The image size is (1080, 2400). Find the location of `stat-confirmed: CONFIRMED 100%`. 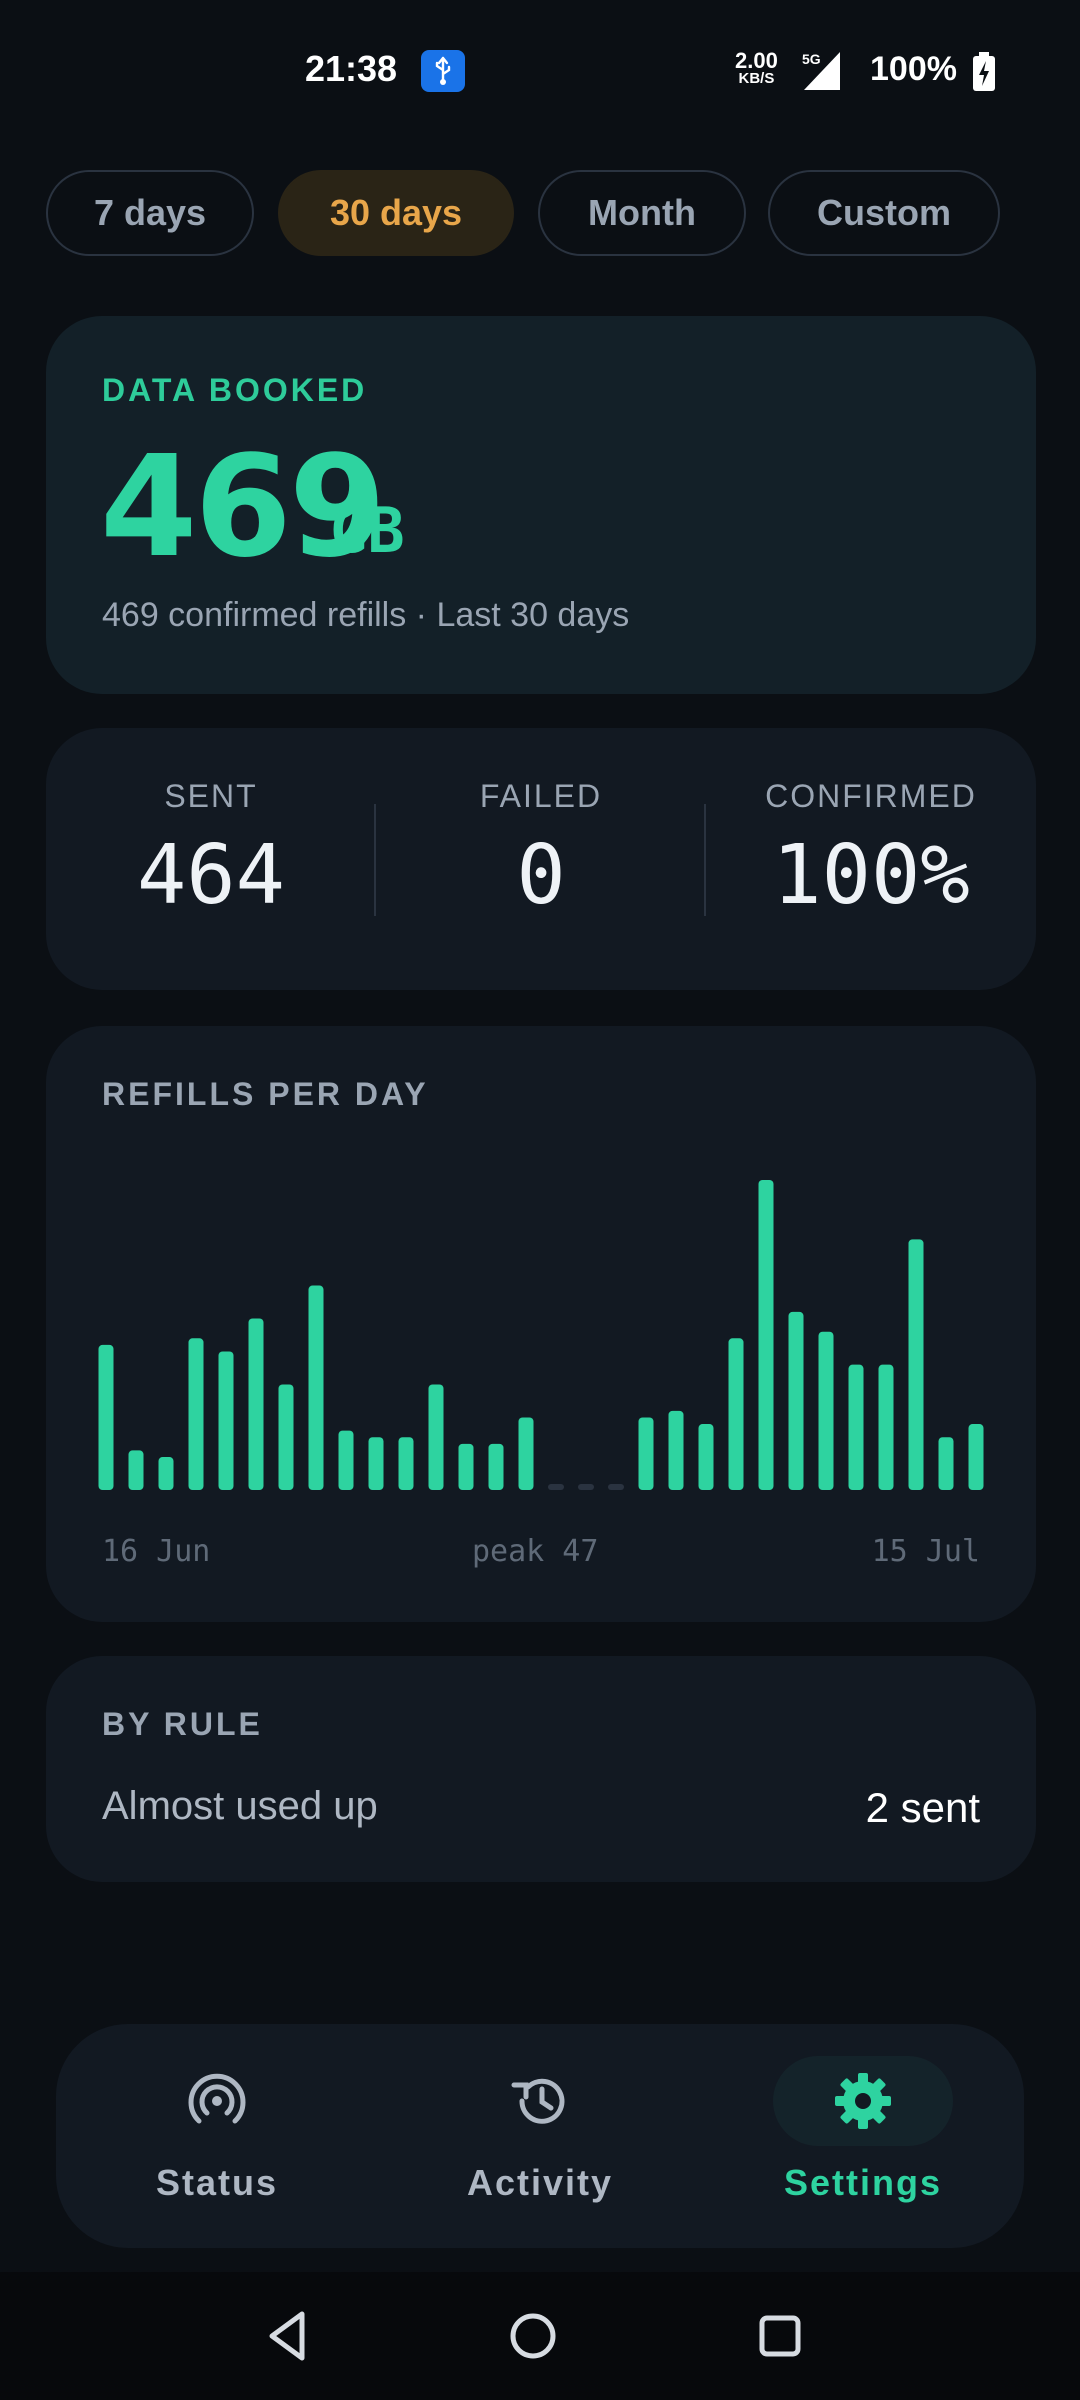

stat-confirmed: CONFIRMED 100% is located at coordinates (871, 859).